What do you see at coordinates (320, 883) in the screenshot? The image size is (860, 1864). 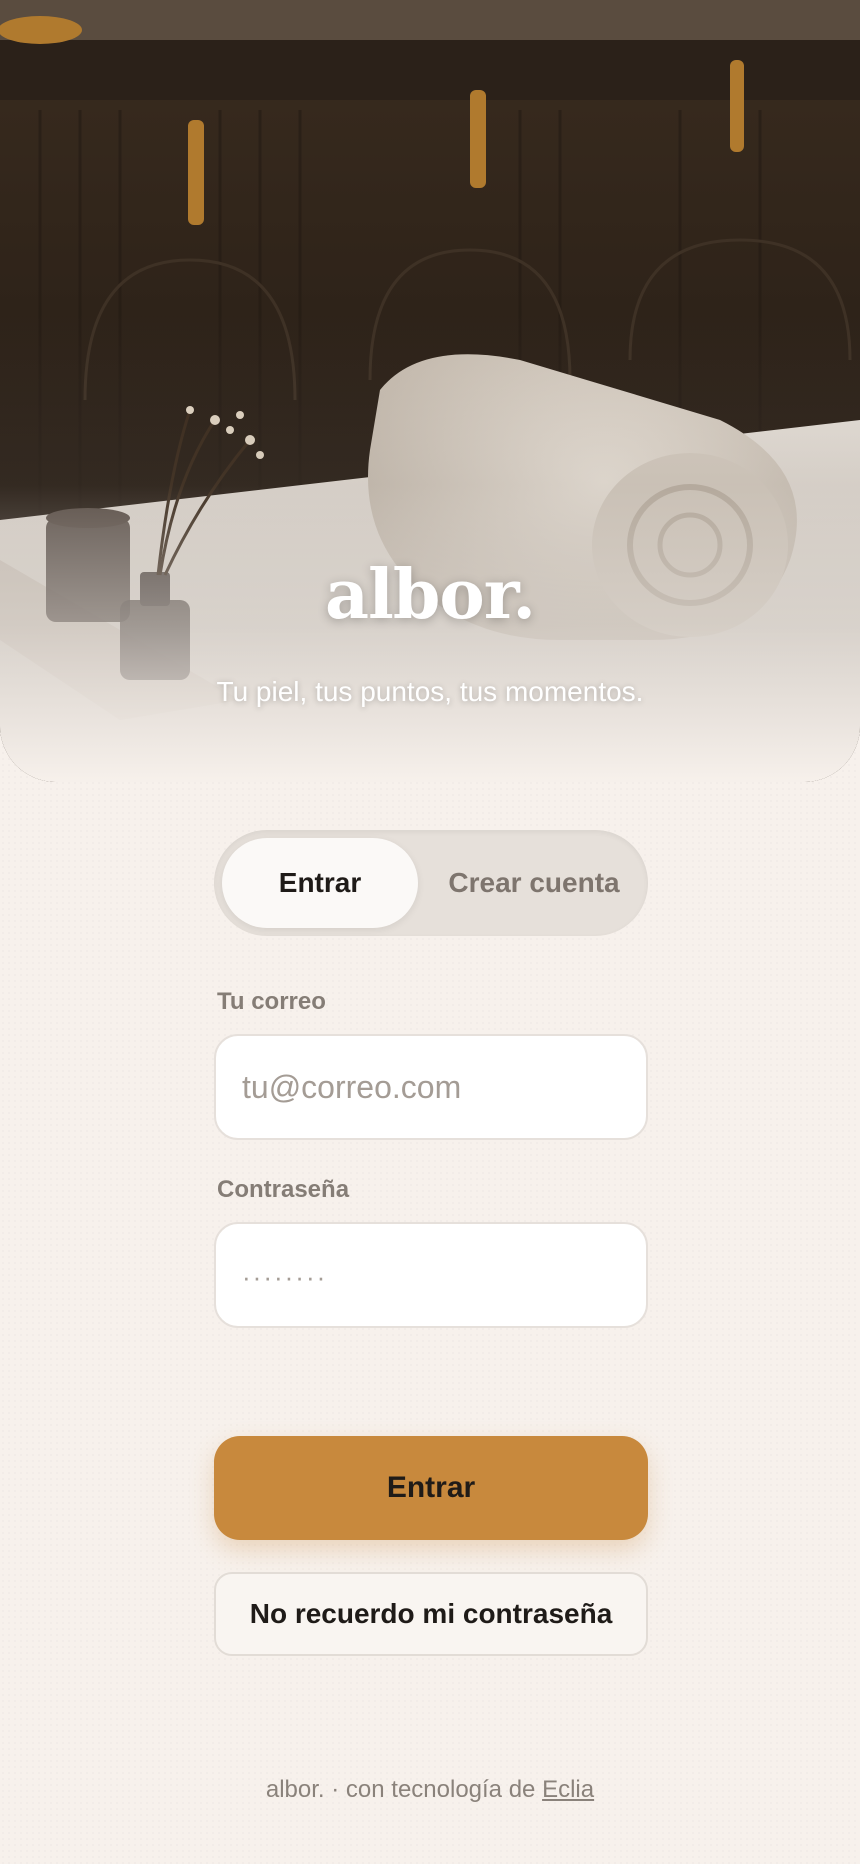 I see `tab-login: Entrar` at bounding box center [320, 883].